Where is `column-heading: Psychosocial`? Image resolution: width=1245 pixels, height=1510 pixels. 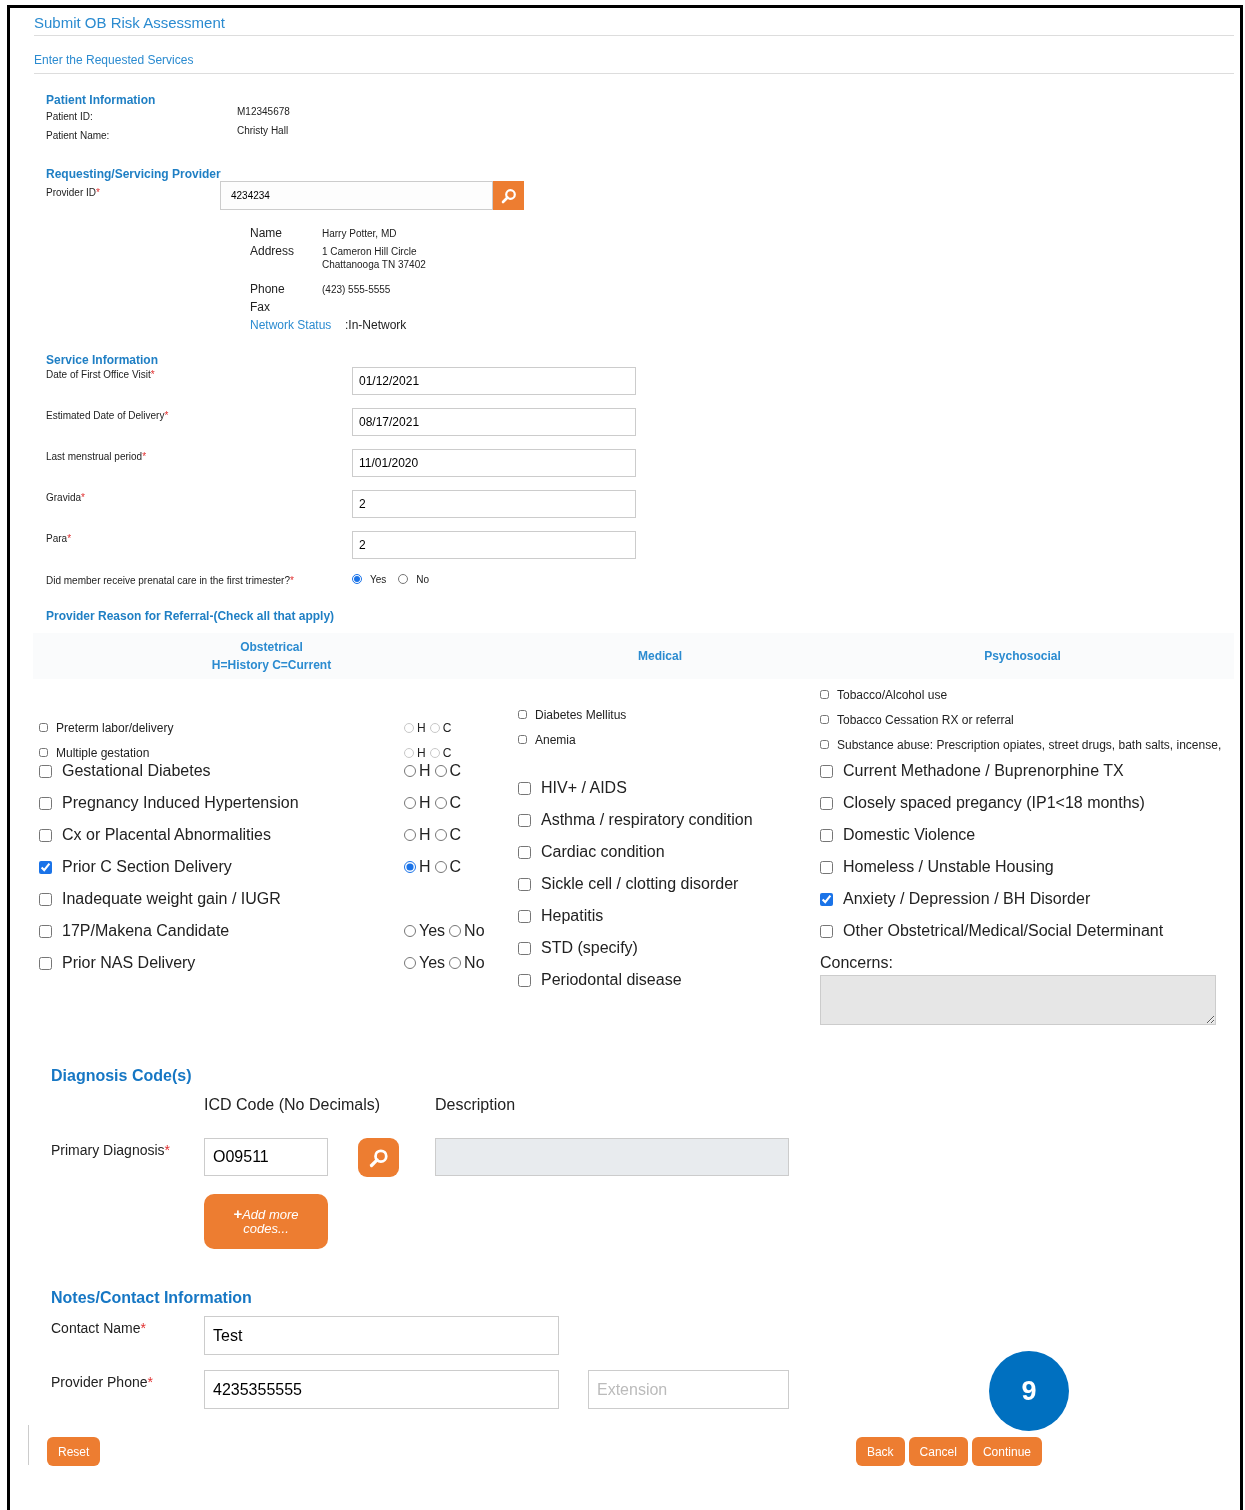 column-heading: Psychosocial is located at coordinates (1022, 656).